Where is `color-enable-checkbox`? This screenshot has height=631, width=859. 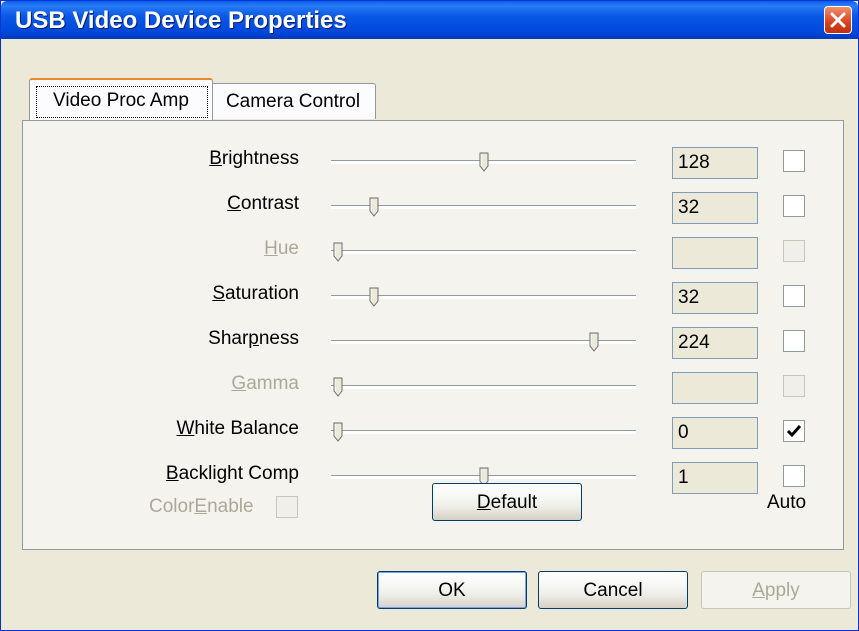 color-enable-checkbox is located at coordinates (287, 507).